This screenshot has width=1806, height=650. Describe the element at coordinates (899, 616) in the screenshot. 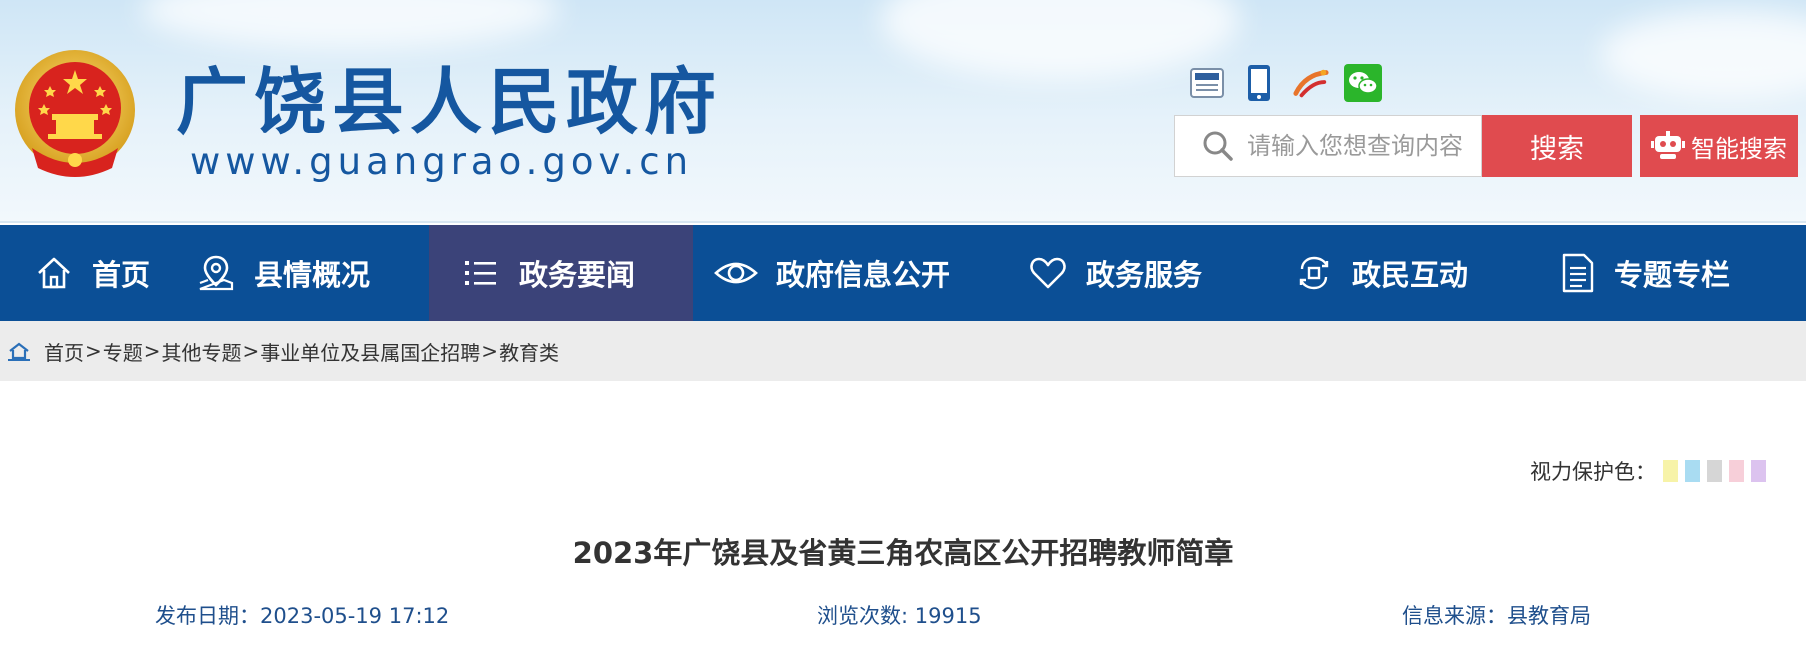

I see `view-count: 浏览次数: 19915` at that location.